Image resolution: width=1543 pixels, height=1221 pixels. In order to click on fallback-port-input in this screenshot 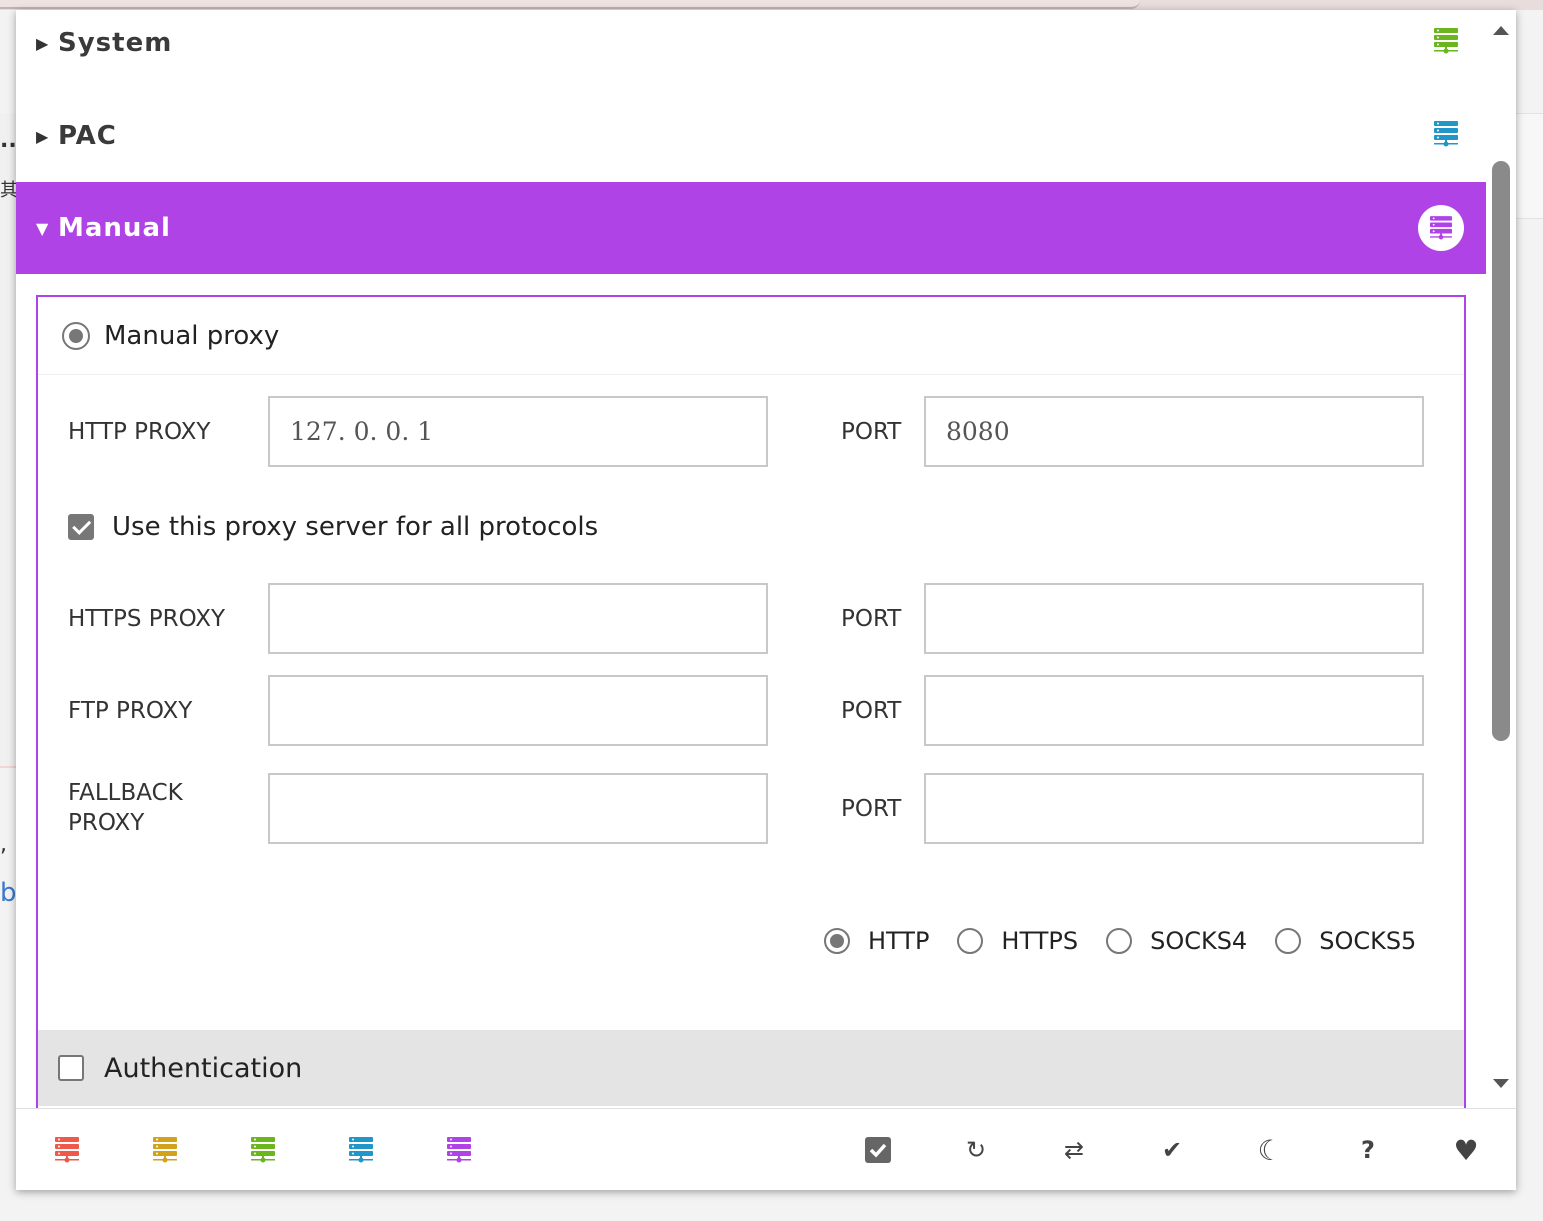, I will do `click(1174, 808)`.